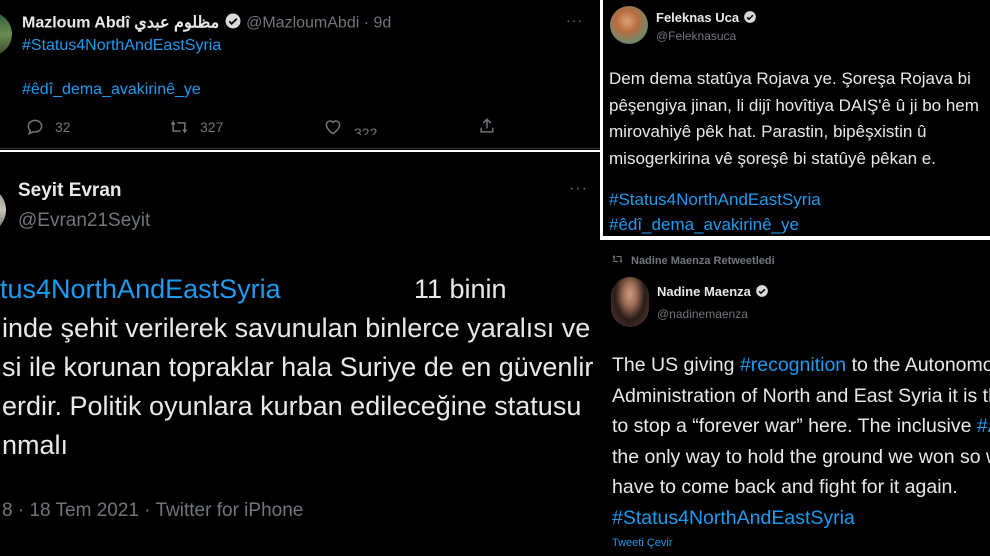  Describe the element at coordinates (642, 543) in the screenshot. I see `translate-link: Tweeti Çevir` at that location.